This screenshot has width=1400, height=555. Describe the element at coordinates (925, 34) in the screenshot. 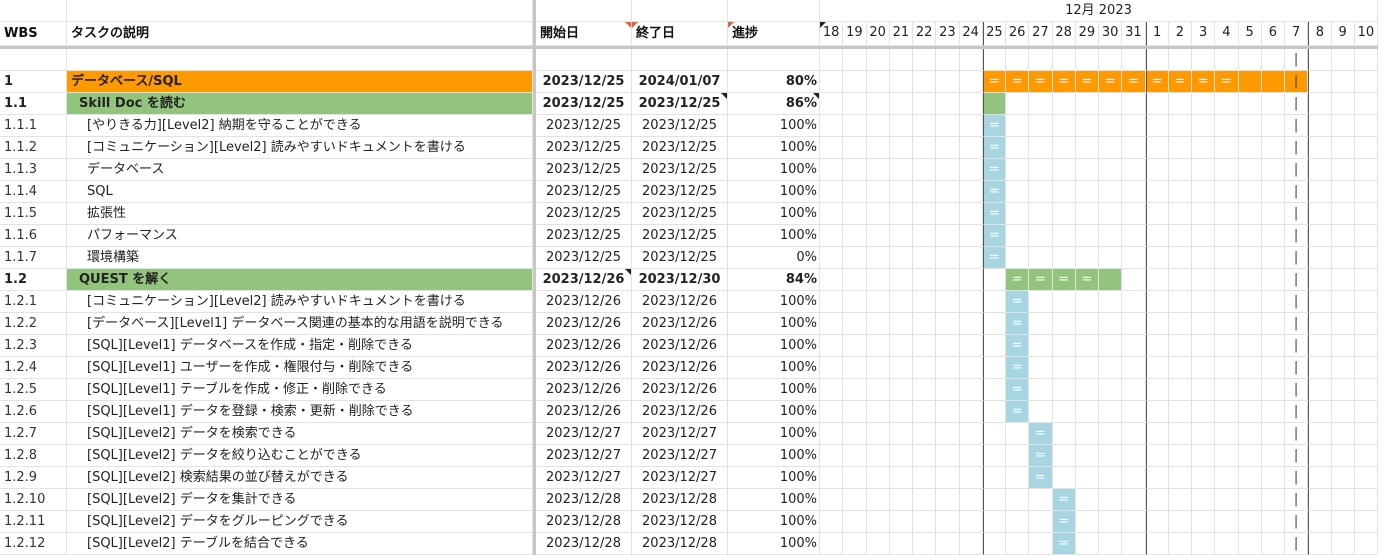

I see `day-header-22: 22` at that location.